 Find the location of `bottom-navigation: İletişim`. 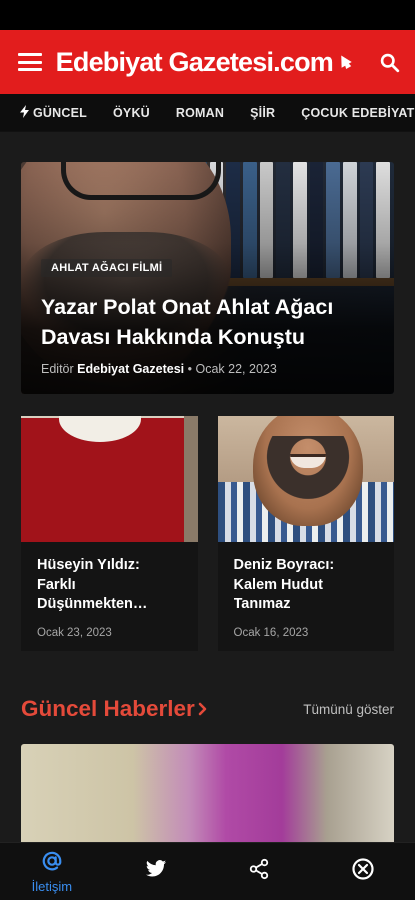

bottom-navigation: İletişim is located at coordinates (207, 871).